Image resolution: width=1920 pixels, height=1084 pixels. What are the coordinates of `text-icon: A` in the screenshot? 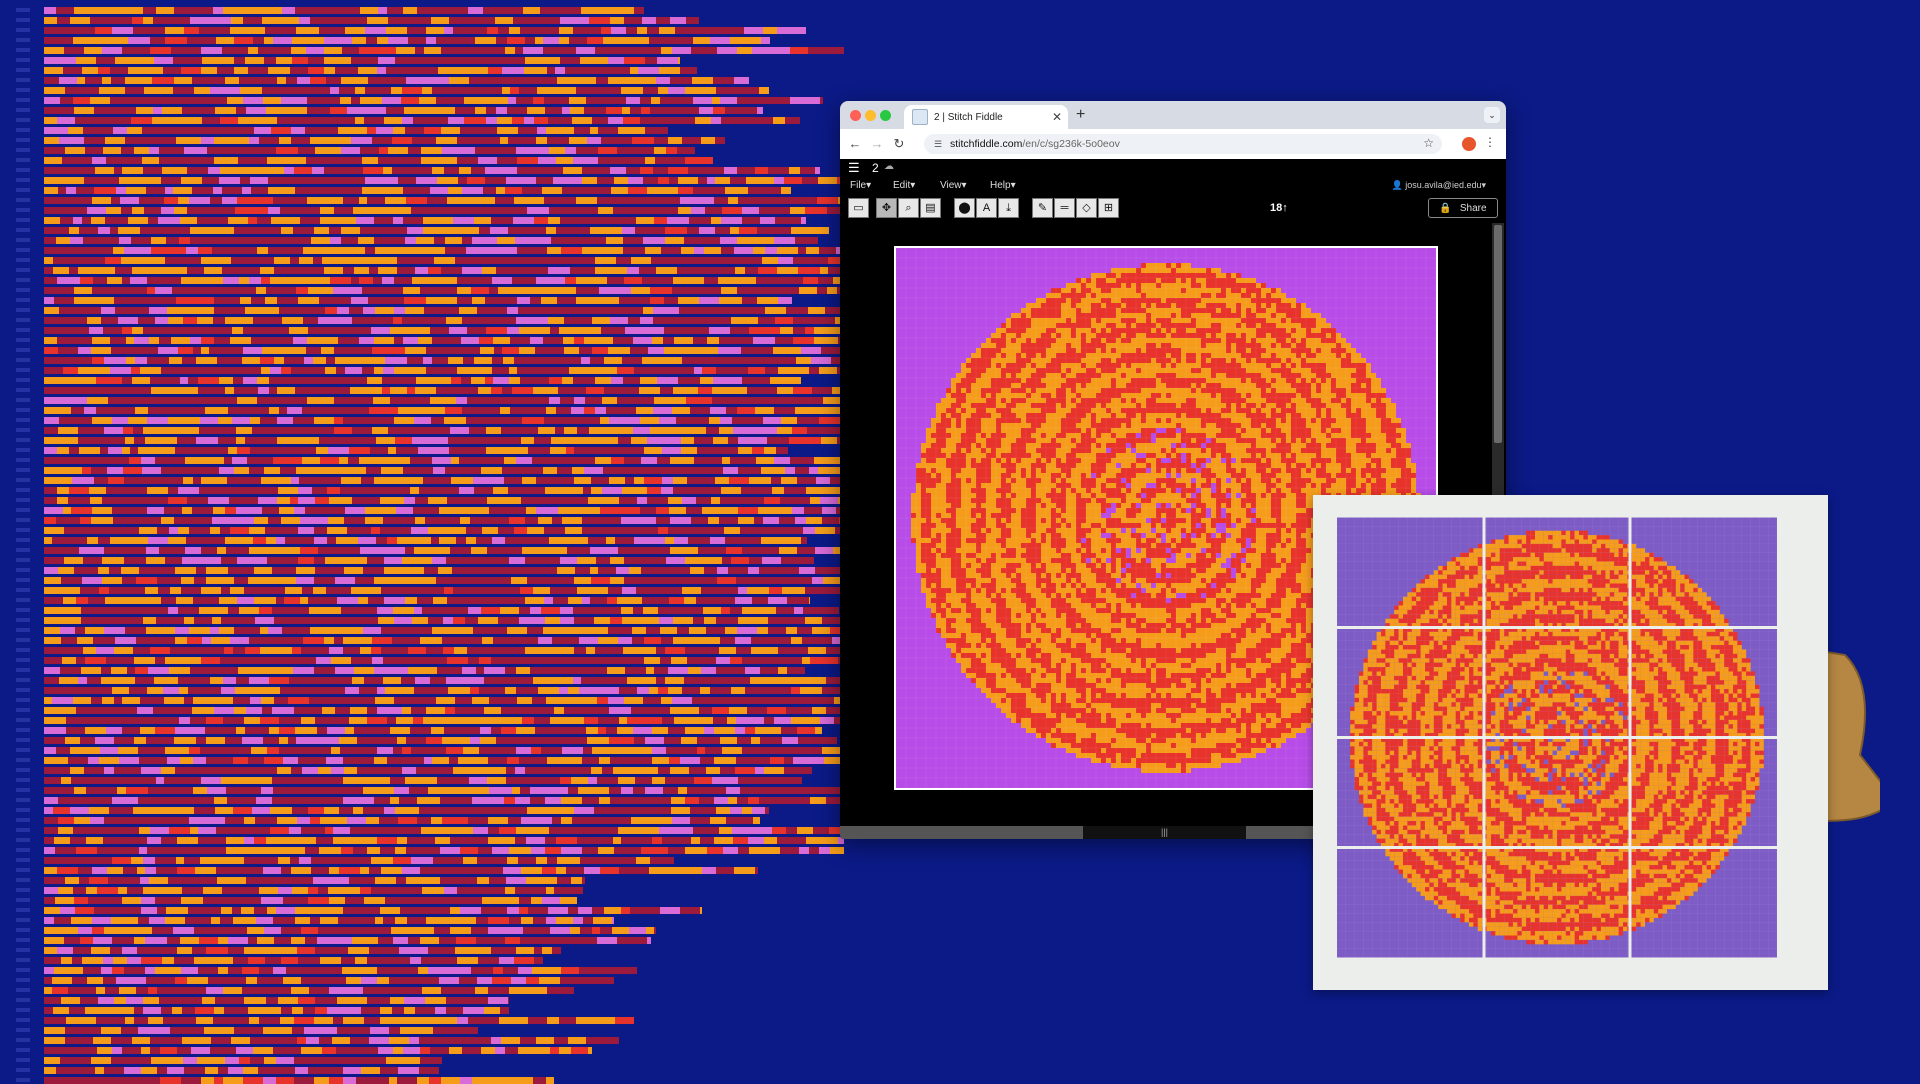 It's located at (986, 208).